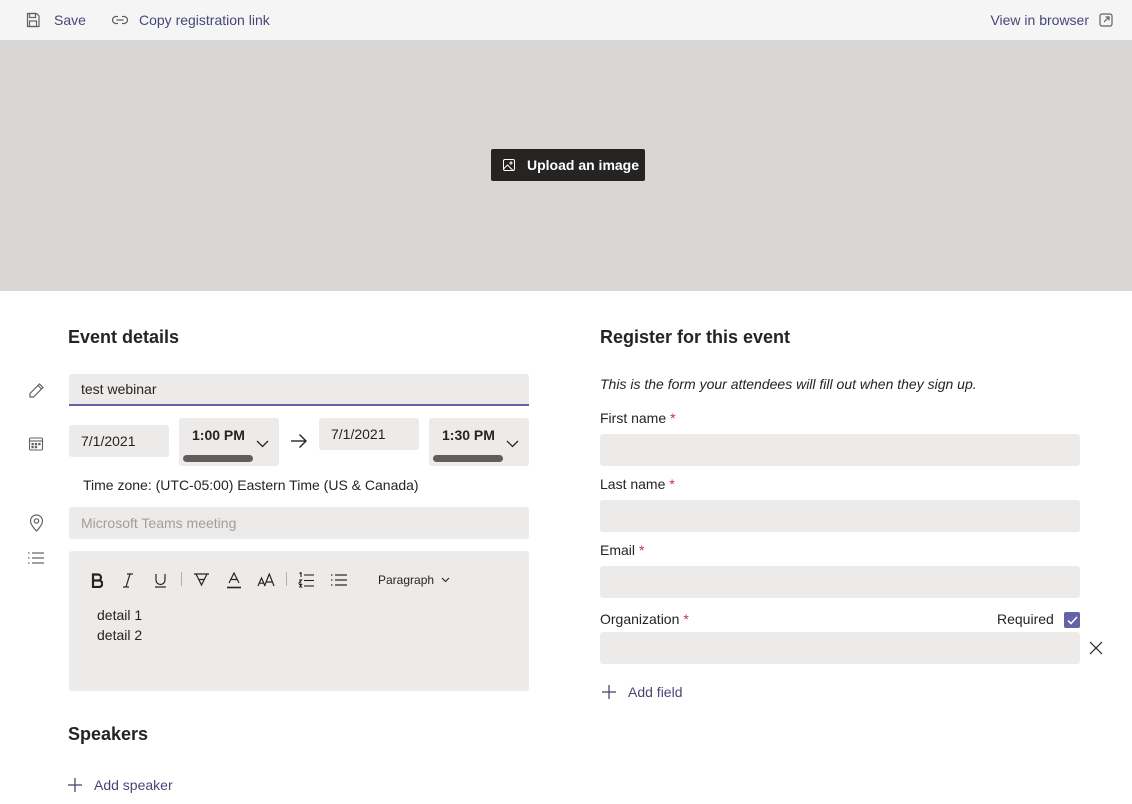 This screenshot has height=804, width=1132. Describe the element at coordinates (97, 580) in the screenshot. I see `bold-button` at that location.